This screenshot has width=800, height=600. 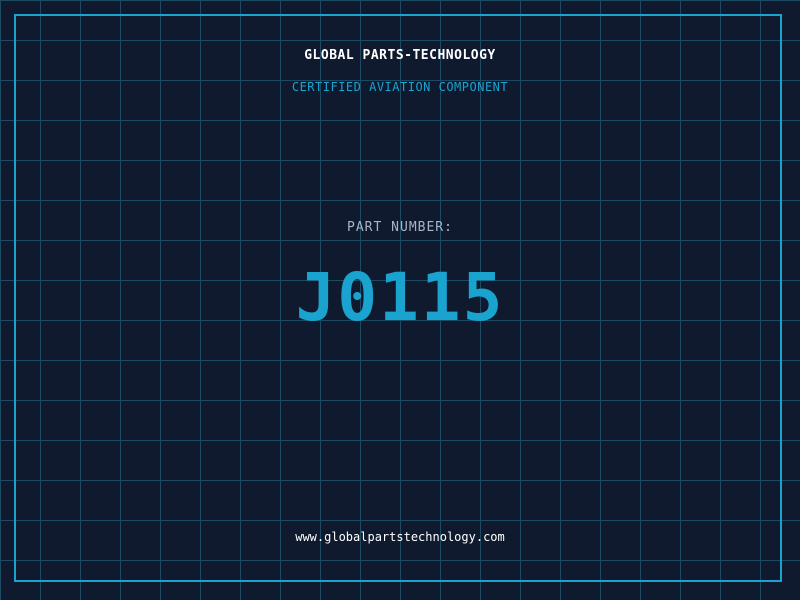 I want to click on company-name: GLOBAL PARTS-TECHNOLOGY, so click(x=400, y=55).